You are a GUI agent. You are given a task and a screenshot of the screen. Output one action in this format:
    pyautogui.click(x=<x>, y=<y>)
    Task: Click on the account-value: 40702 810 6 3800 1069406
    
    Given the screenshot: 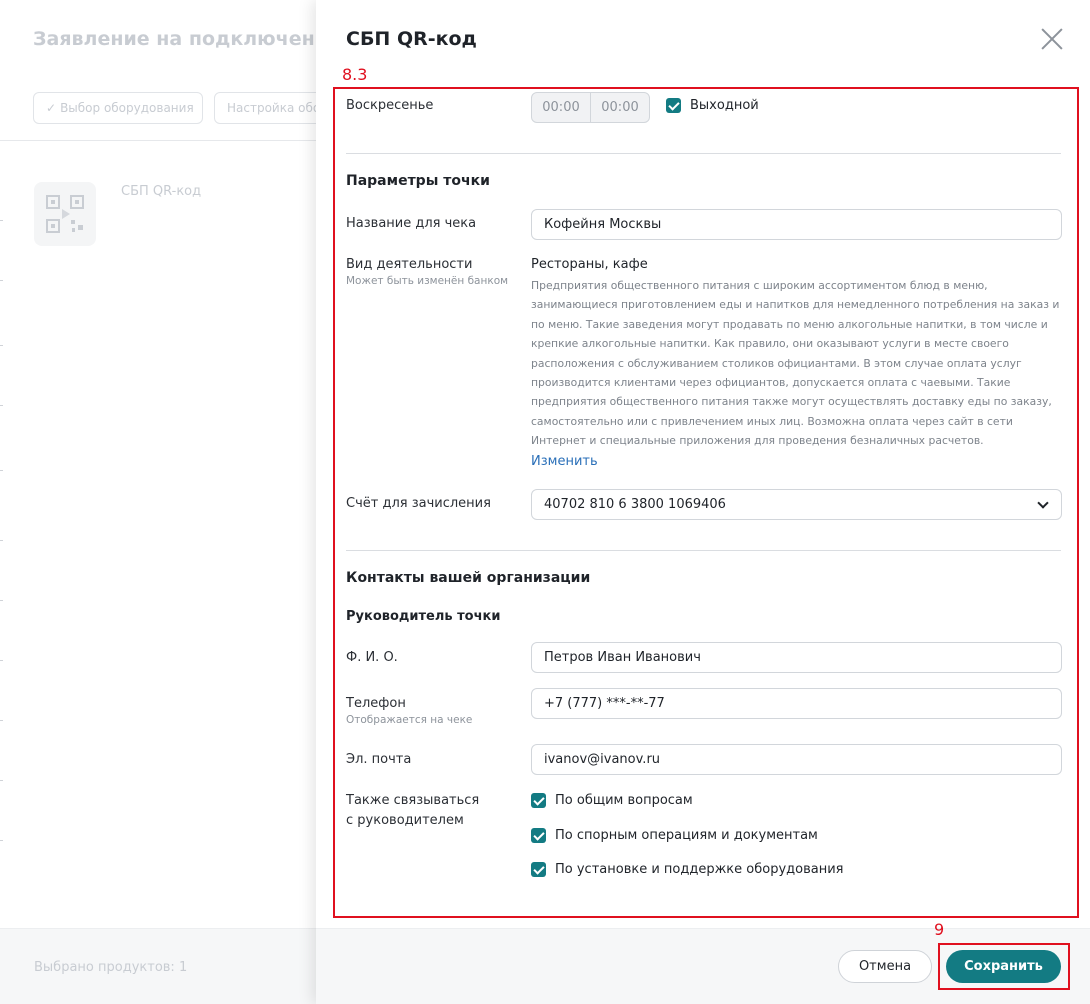 What is the action you would take?
    pyautogui.click(x=635, y=504)
    